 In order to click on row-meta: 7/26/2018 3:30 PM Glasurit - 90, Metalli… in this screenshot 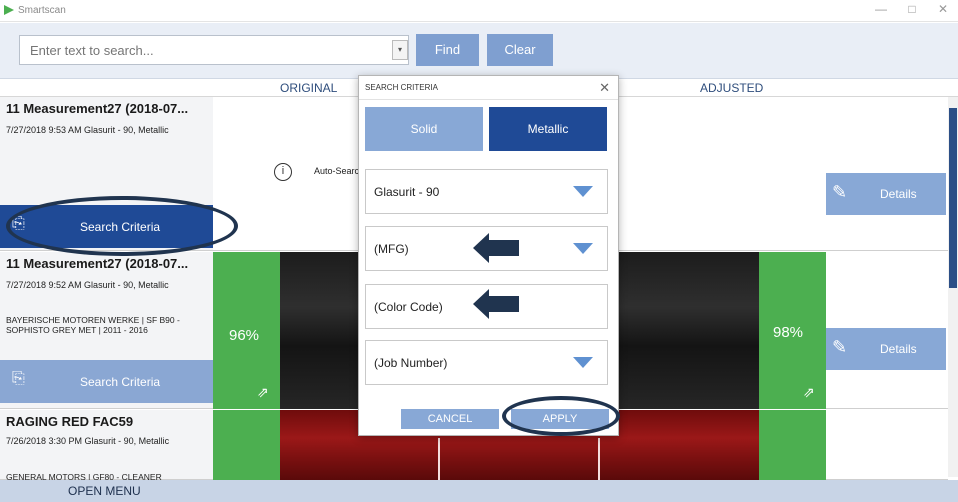, I will do `click(88, 441)`.